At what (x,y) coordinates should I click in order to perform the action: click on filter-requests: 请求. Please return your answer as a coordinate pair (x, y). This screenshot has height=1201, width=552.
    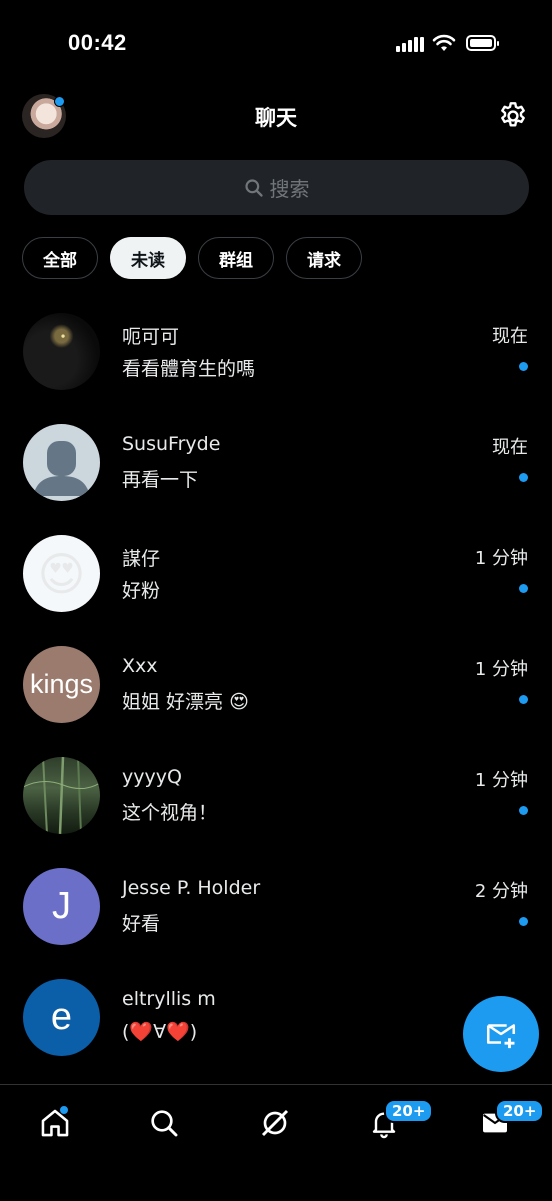
    Looking at the image, I should click on (324, 258).